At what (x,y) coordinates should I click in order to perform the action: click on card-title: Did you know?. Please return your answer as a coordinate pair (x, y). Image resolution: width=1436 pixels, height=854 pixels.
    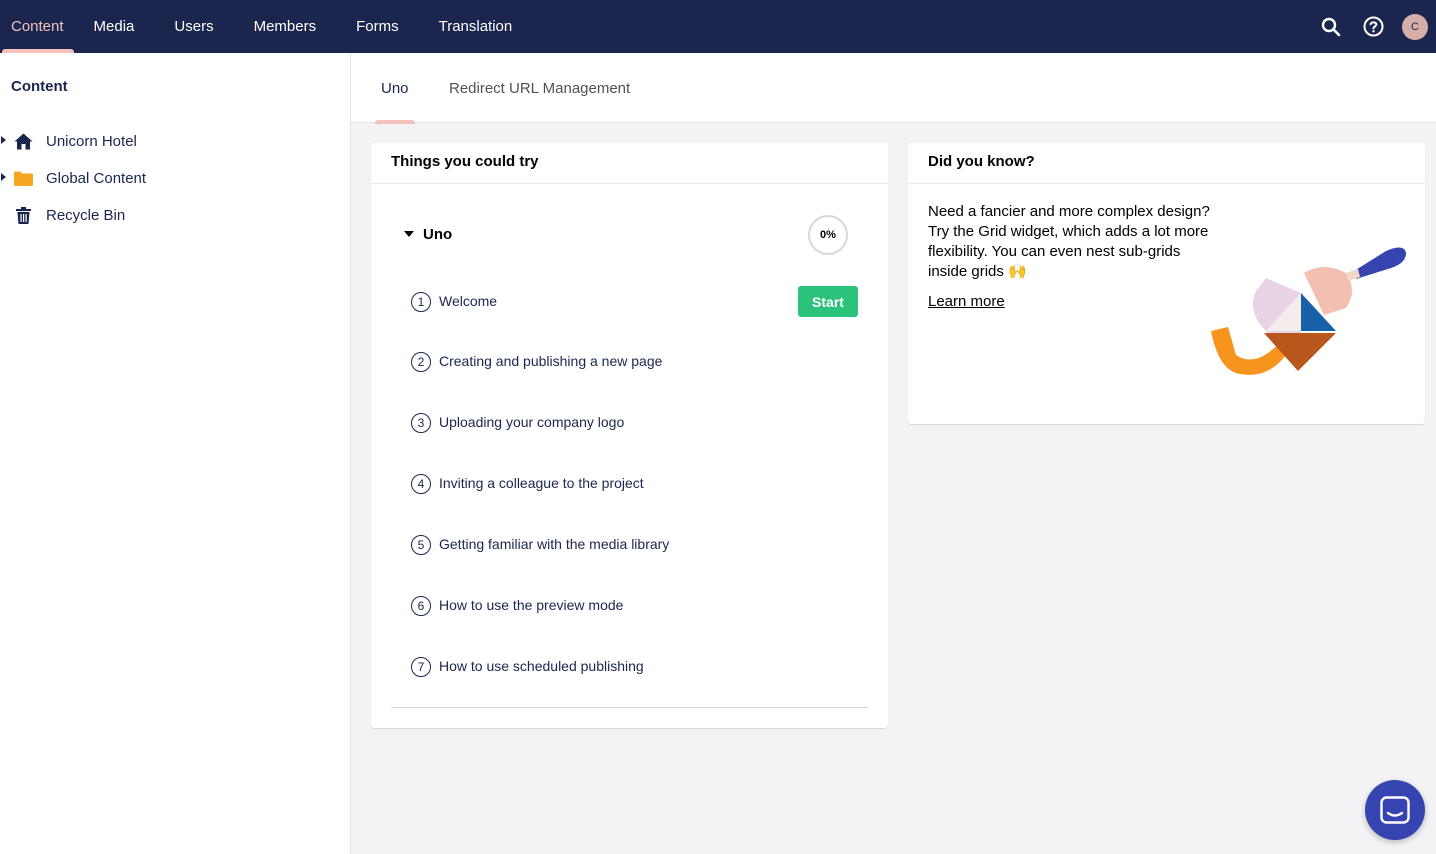
    Looking at the image, I should click on (1166, 163).